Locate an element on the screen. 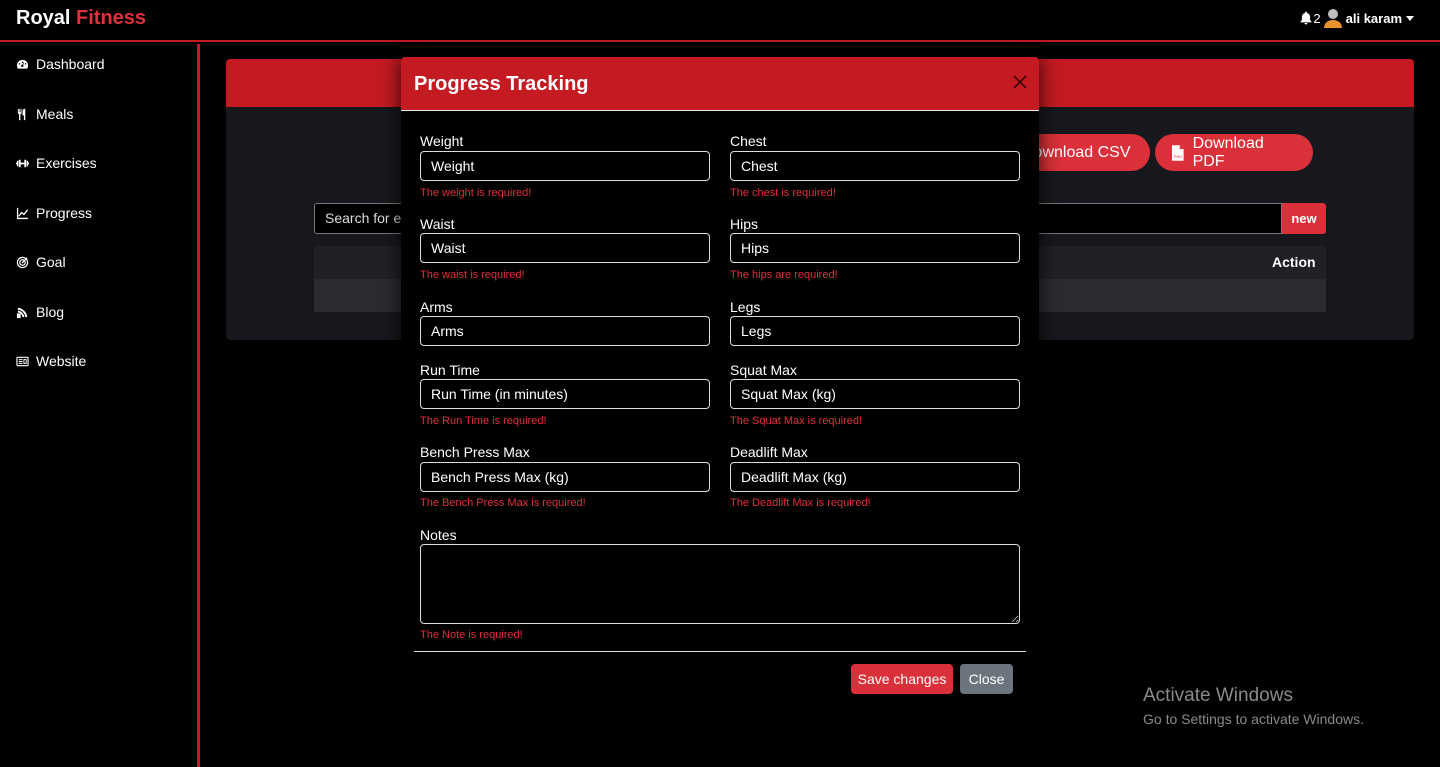 This screenshot has height=767, width=1440. user-area: 2 ali karam is located at coordinates (1357, 18).